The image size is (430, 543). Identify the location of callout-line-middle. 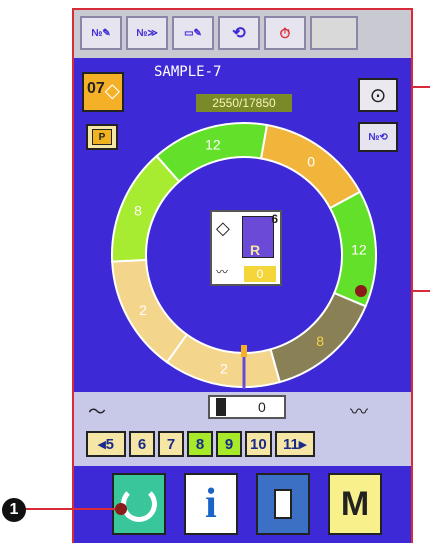
(420, 291).